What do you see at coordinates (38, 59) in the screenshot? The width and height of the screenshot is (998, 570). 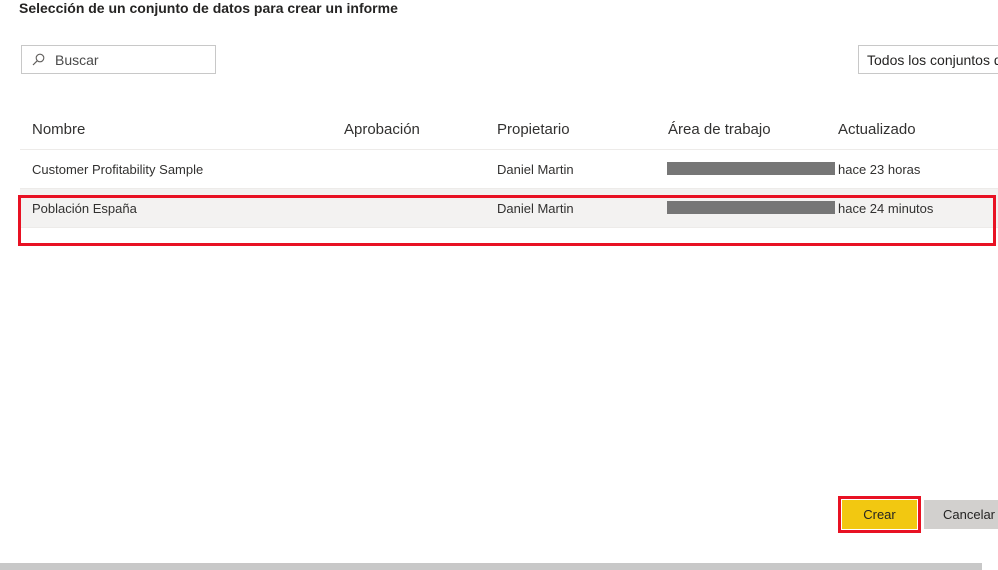 I see `search-icon` at bounding box center [38, 59].